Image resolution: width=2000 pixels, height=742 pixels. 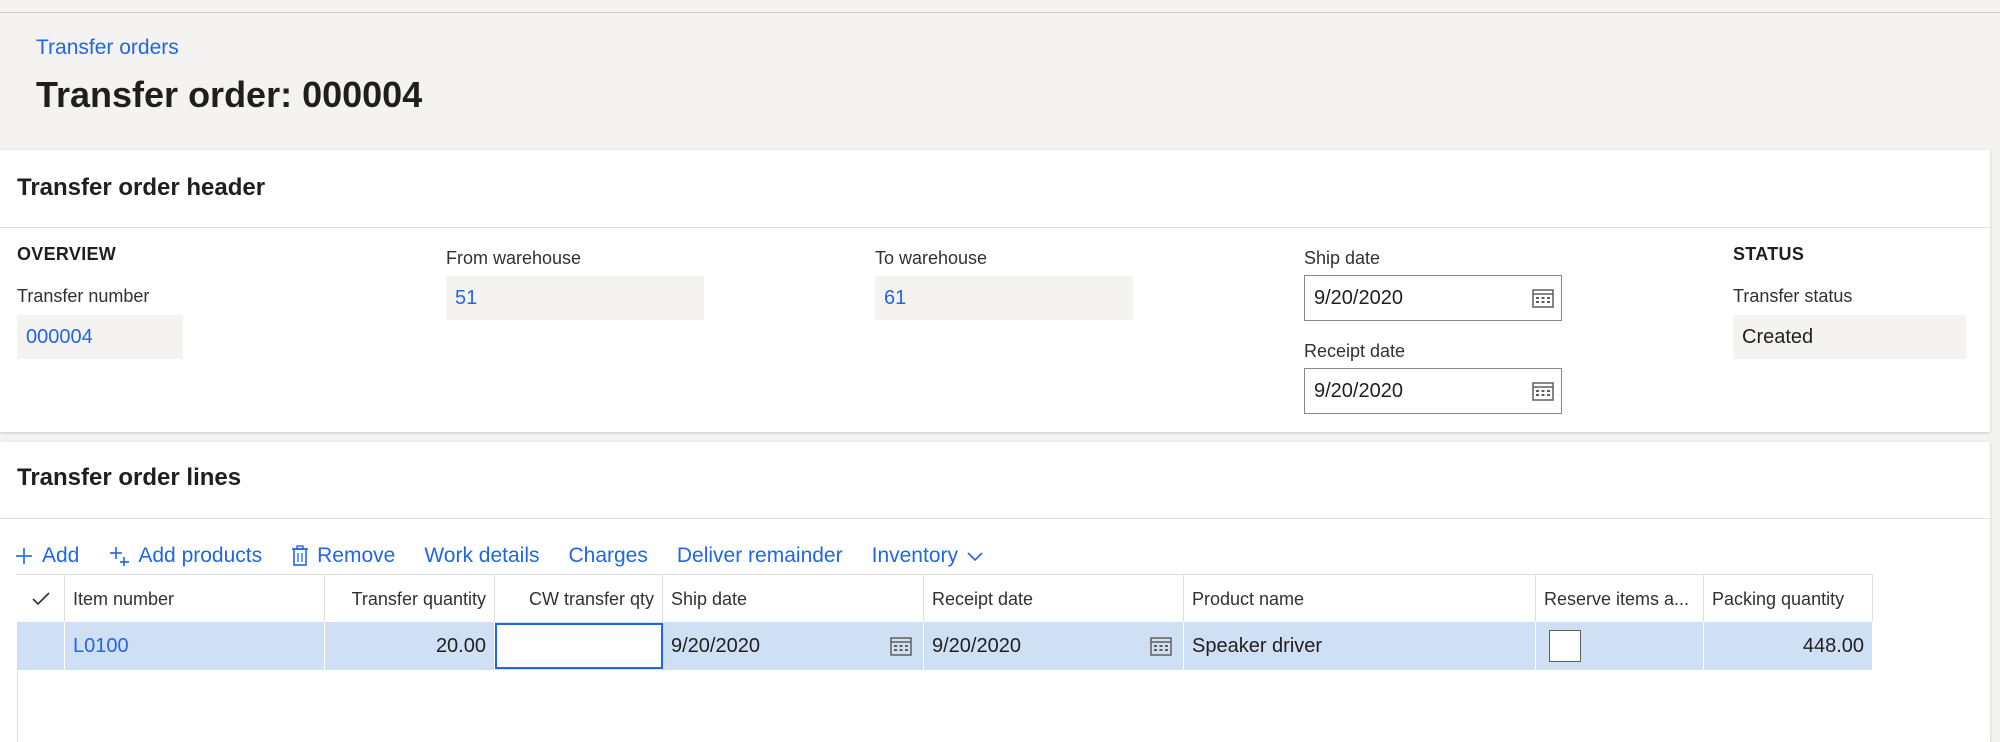 I want to click on reserve-items-checkbox, so click(x=1565, y=646).